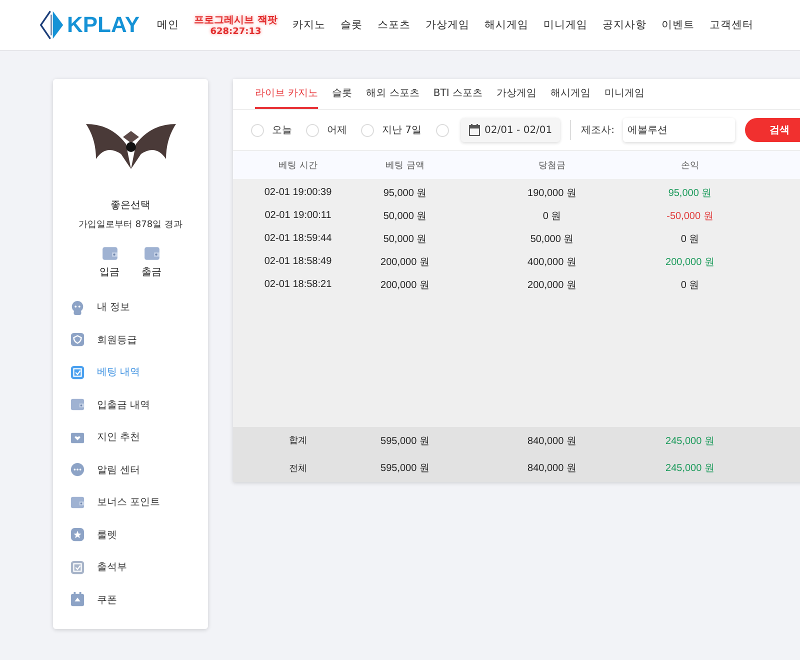 This screenshot has width=800, height=660. Describe the element at coordinates (103, 25) in the screenshot. I see `logo-text: KPLAY` at that location.